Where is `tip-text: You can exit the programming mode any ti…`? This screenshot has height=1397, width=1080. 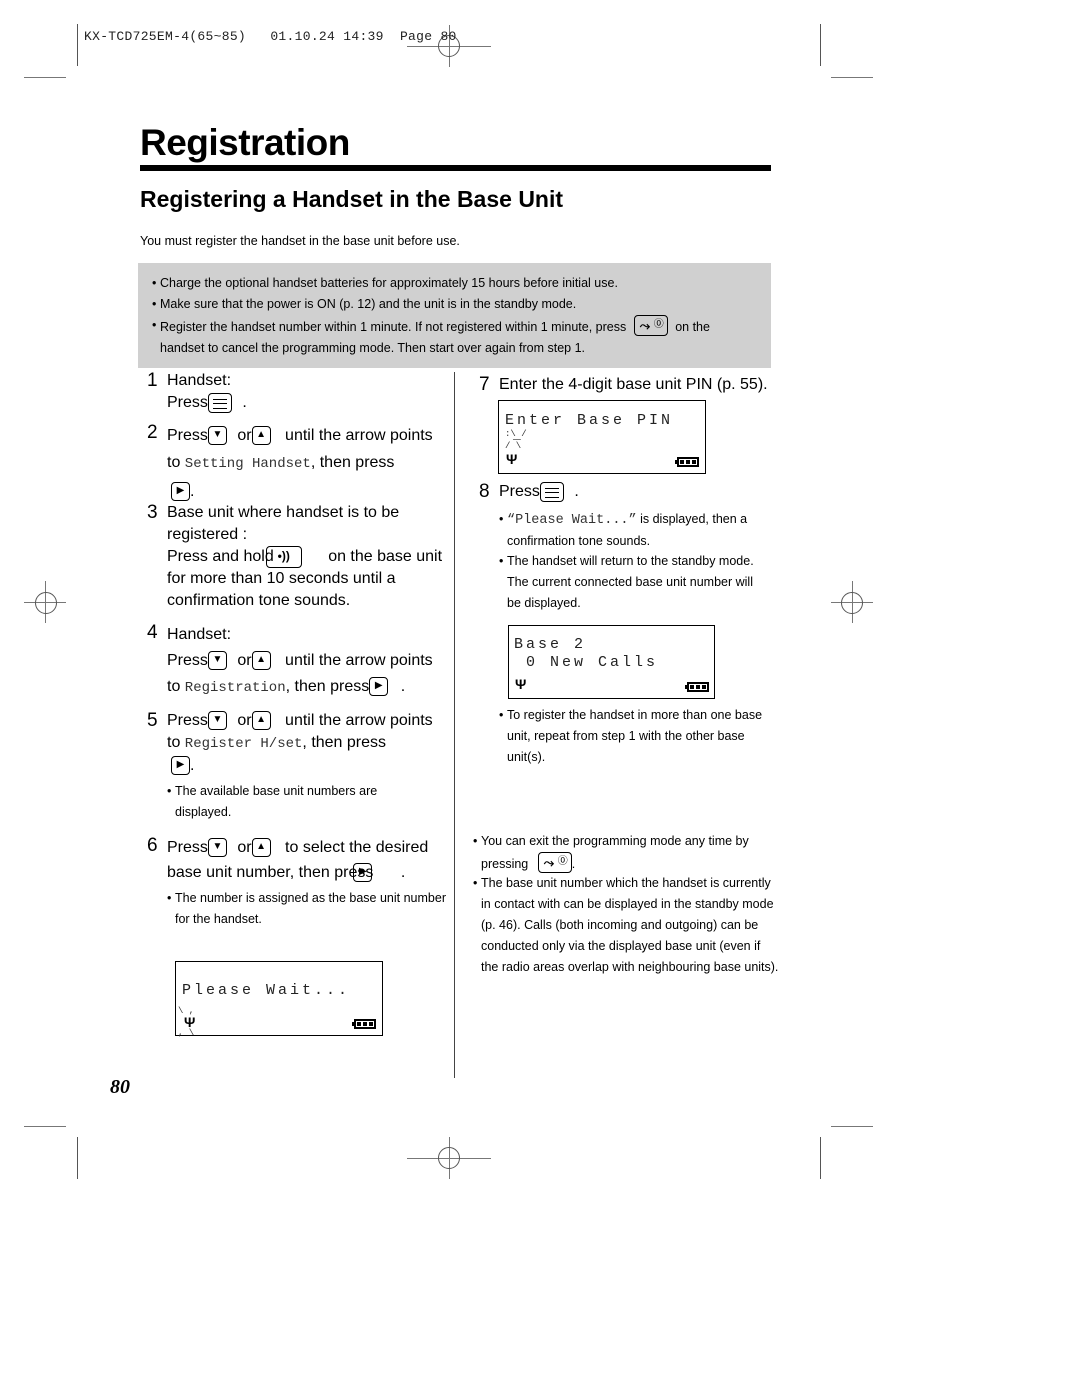 tip-text: You can exit the programming mode any ti… is located at coordinates (615, 852).